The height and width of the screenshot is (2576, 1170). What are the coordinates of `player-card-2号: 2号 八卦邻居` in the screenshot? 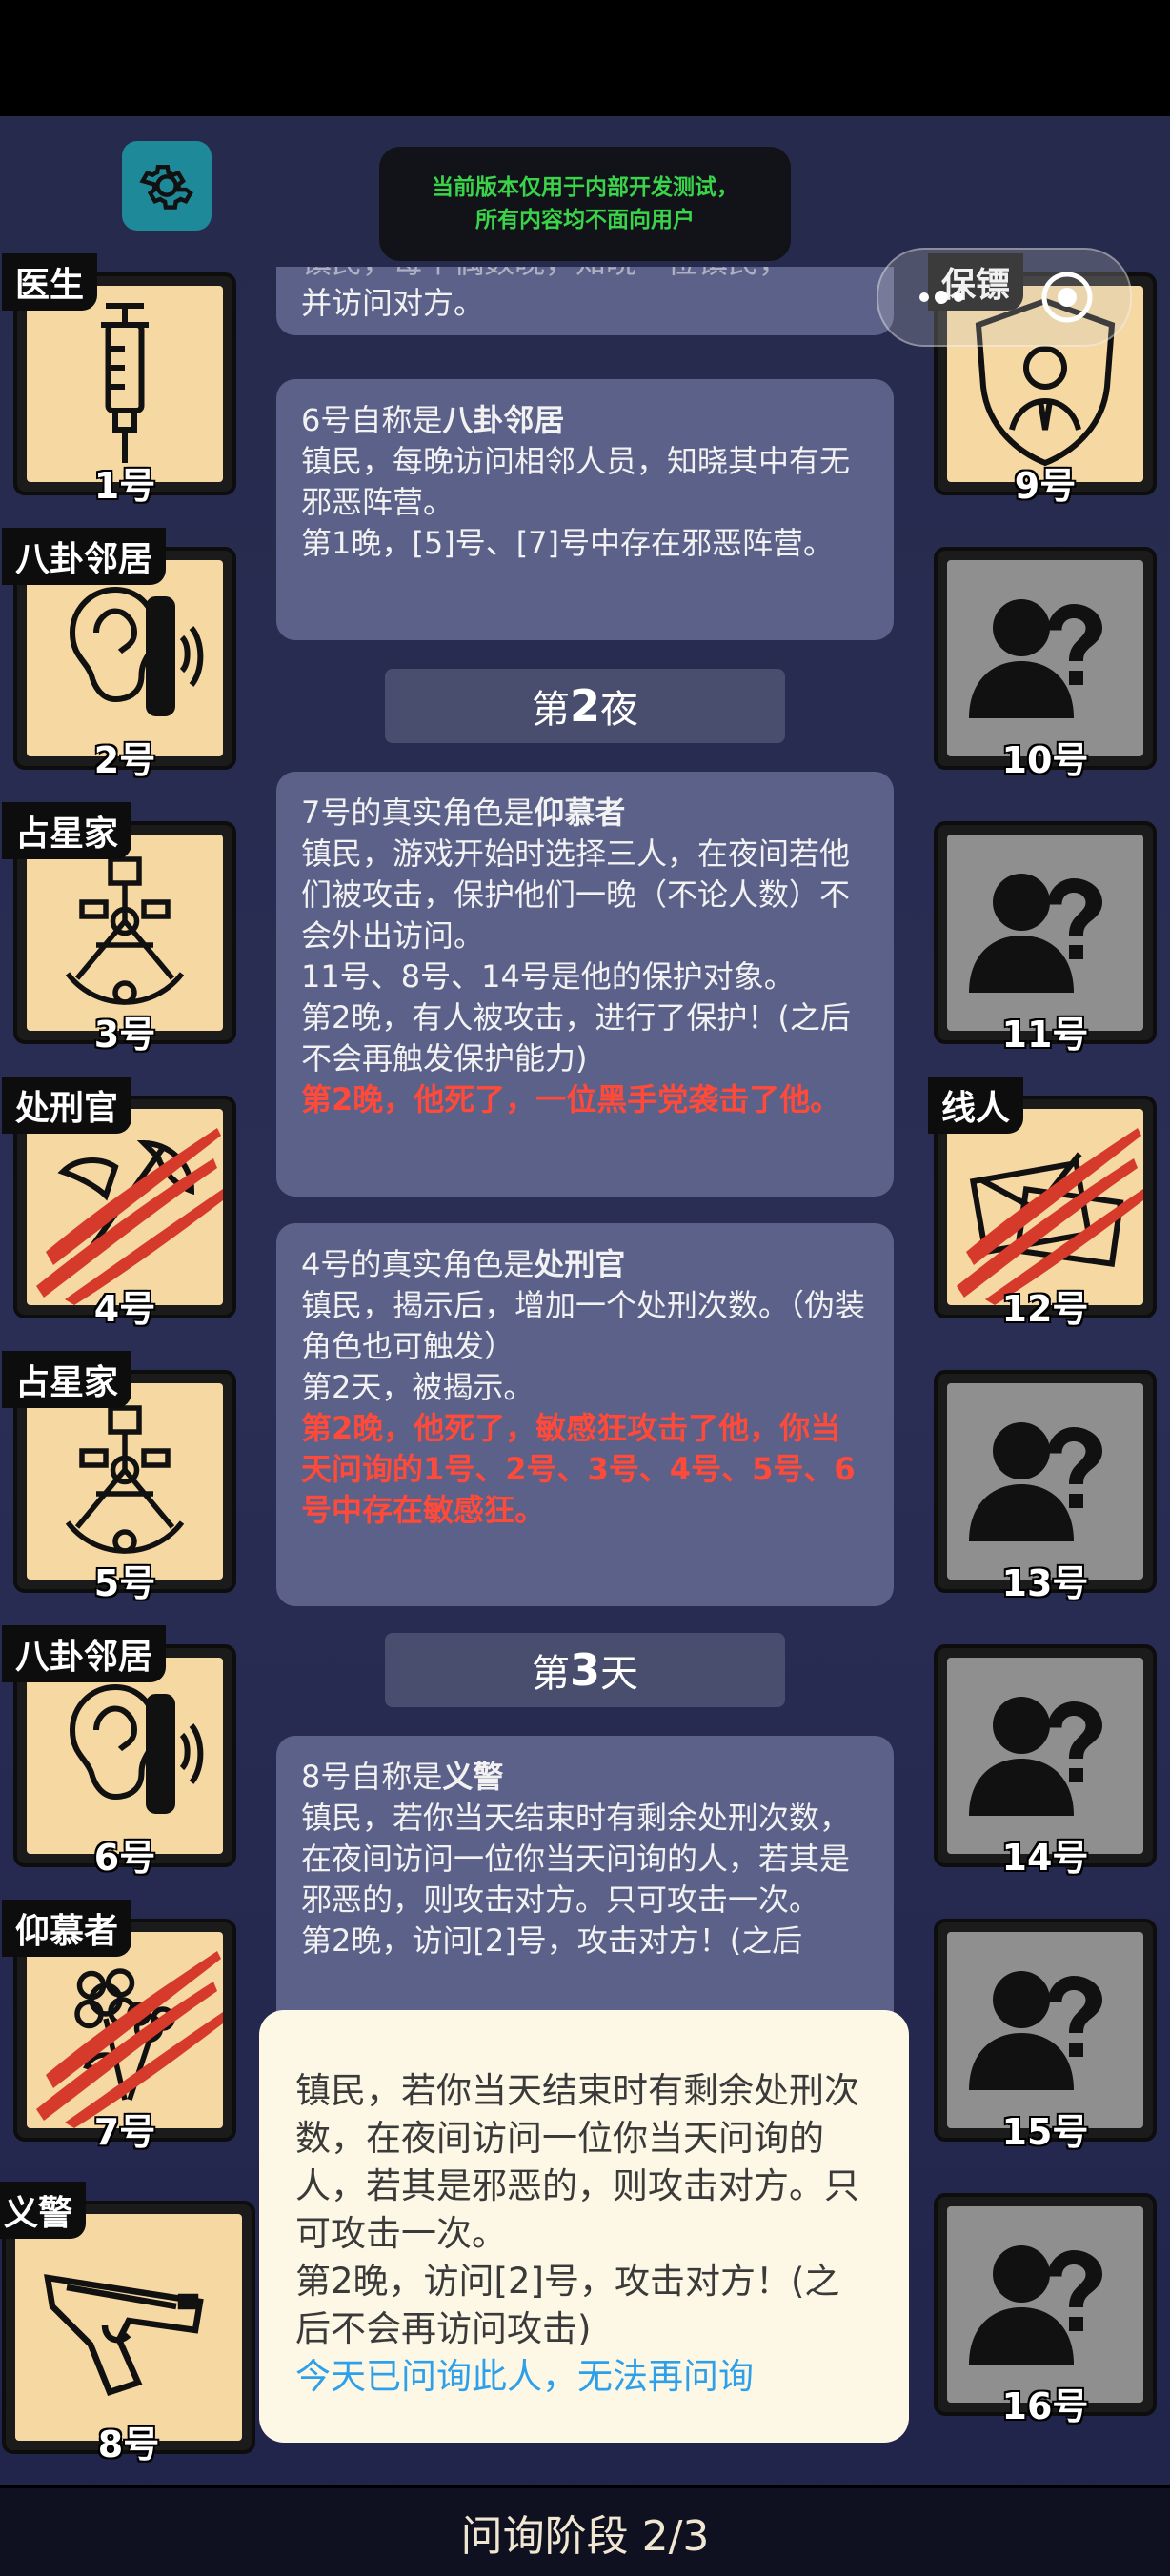 It's located at (119, 655).